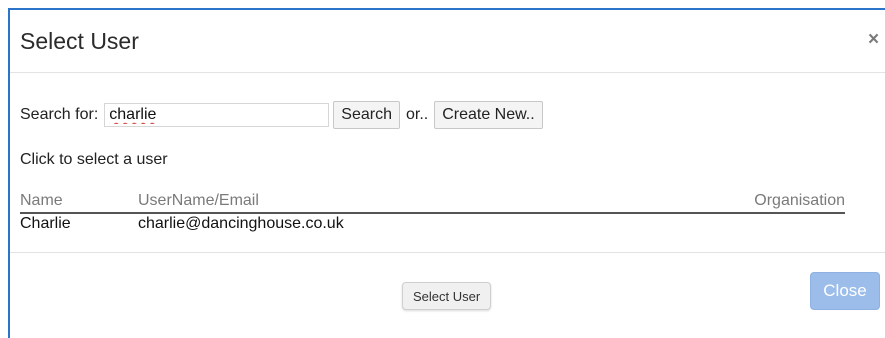 The image size is (885, 338). Describe the element at coordinates (845, 291) in the screenshot. I see `close-button: Close` at that location.